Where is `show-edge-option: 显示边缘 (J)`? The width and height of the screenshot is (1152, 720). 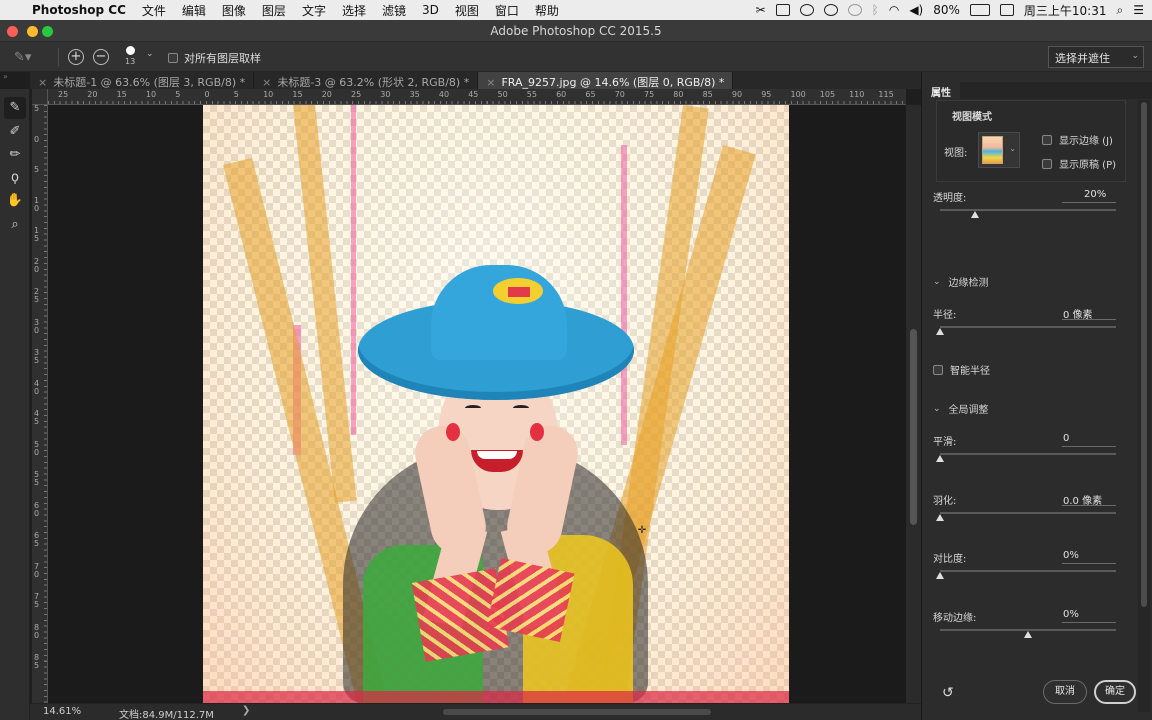 show-edge-option: 显示边缘 (J) is located at coordinates (1077, 139).